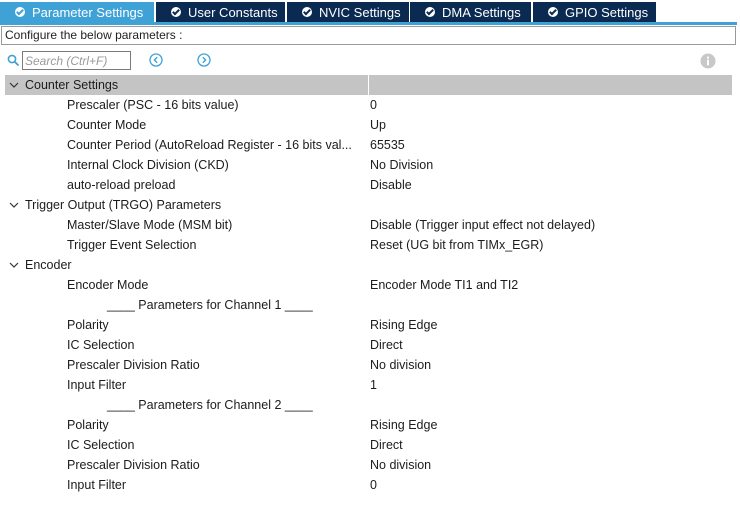 Image resolution: width=740 pixels, height=507 pixels. I want to click on param-label: Encoder Mode, so click(108, 285).